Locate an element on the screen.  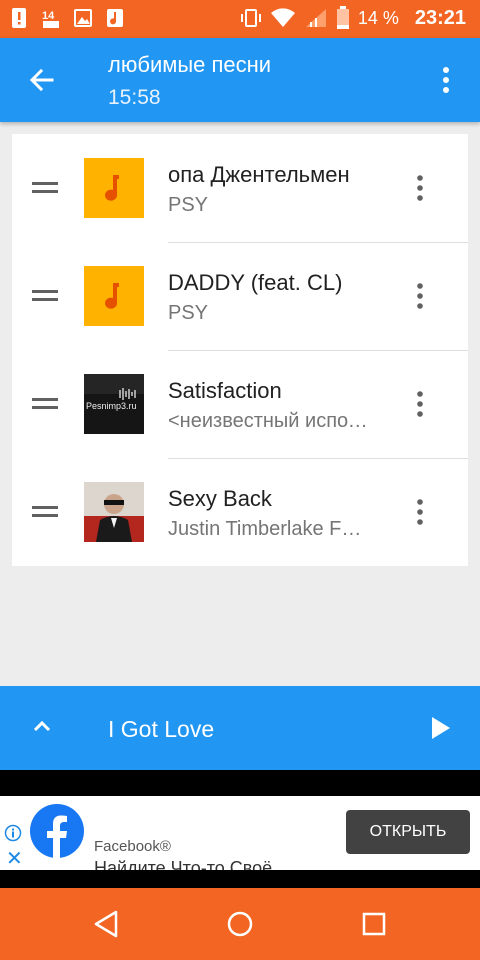
vibrate-icon is located at coordinates (250, 18).